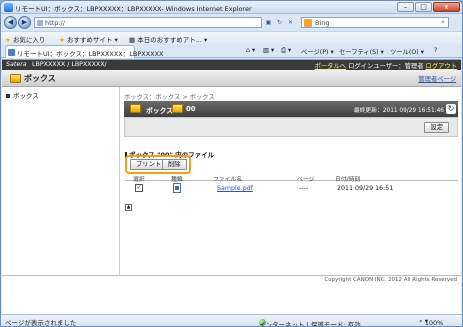  I want to click on last-updated: 最終更新：2011 09/29 16:51:46, so click(398, 111).